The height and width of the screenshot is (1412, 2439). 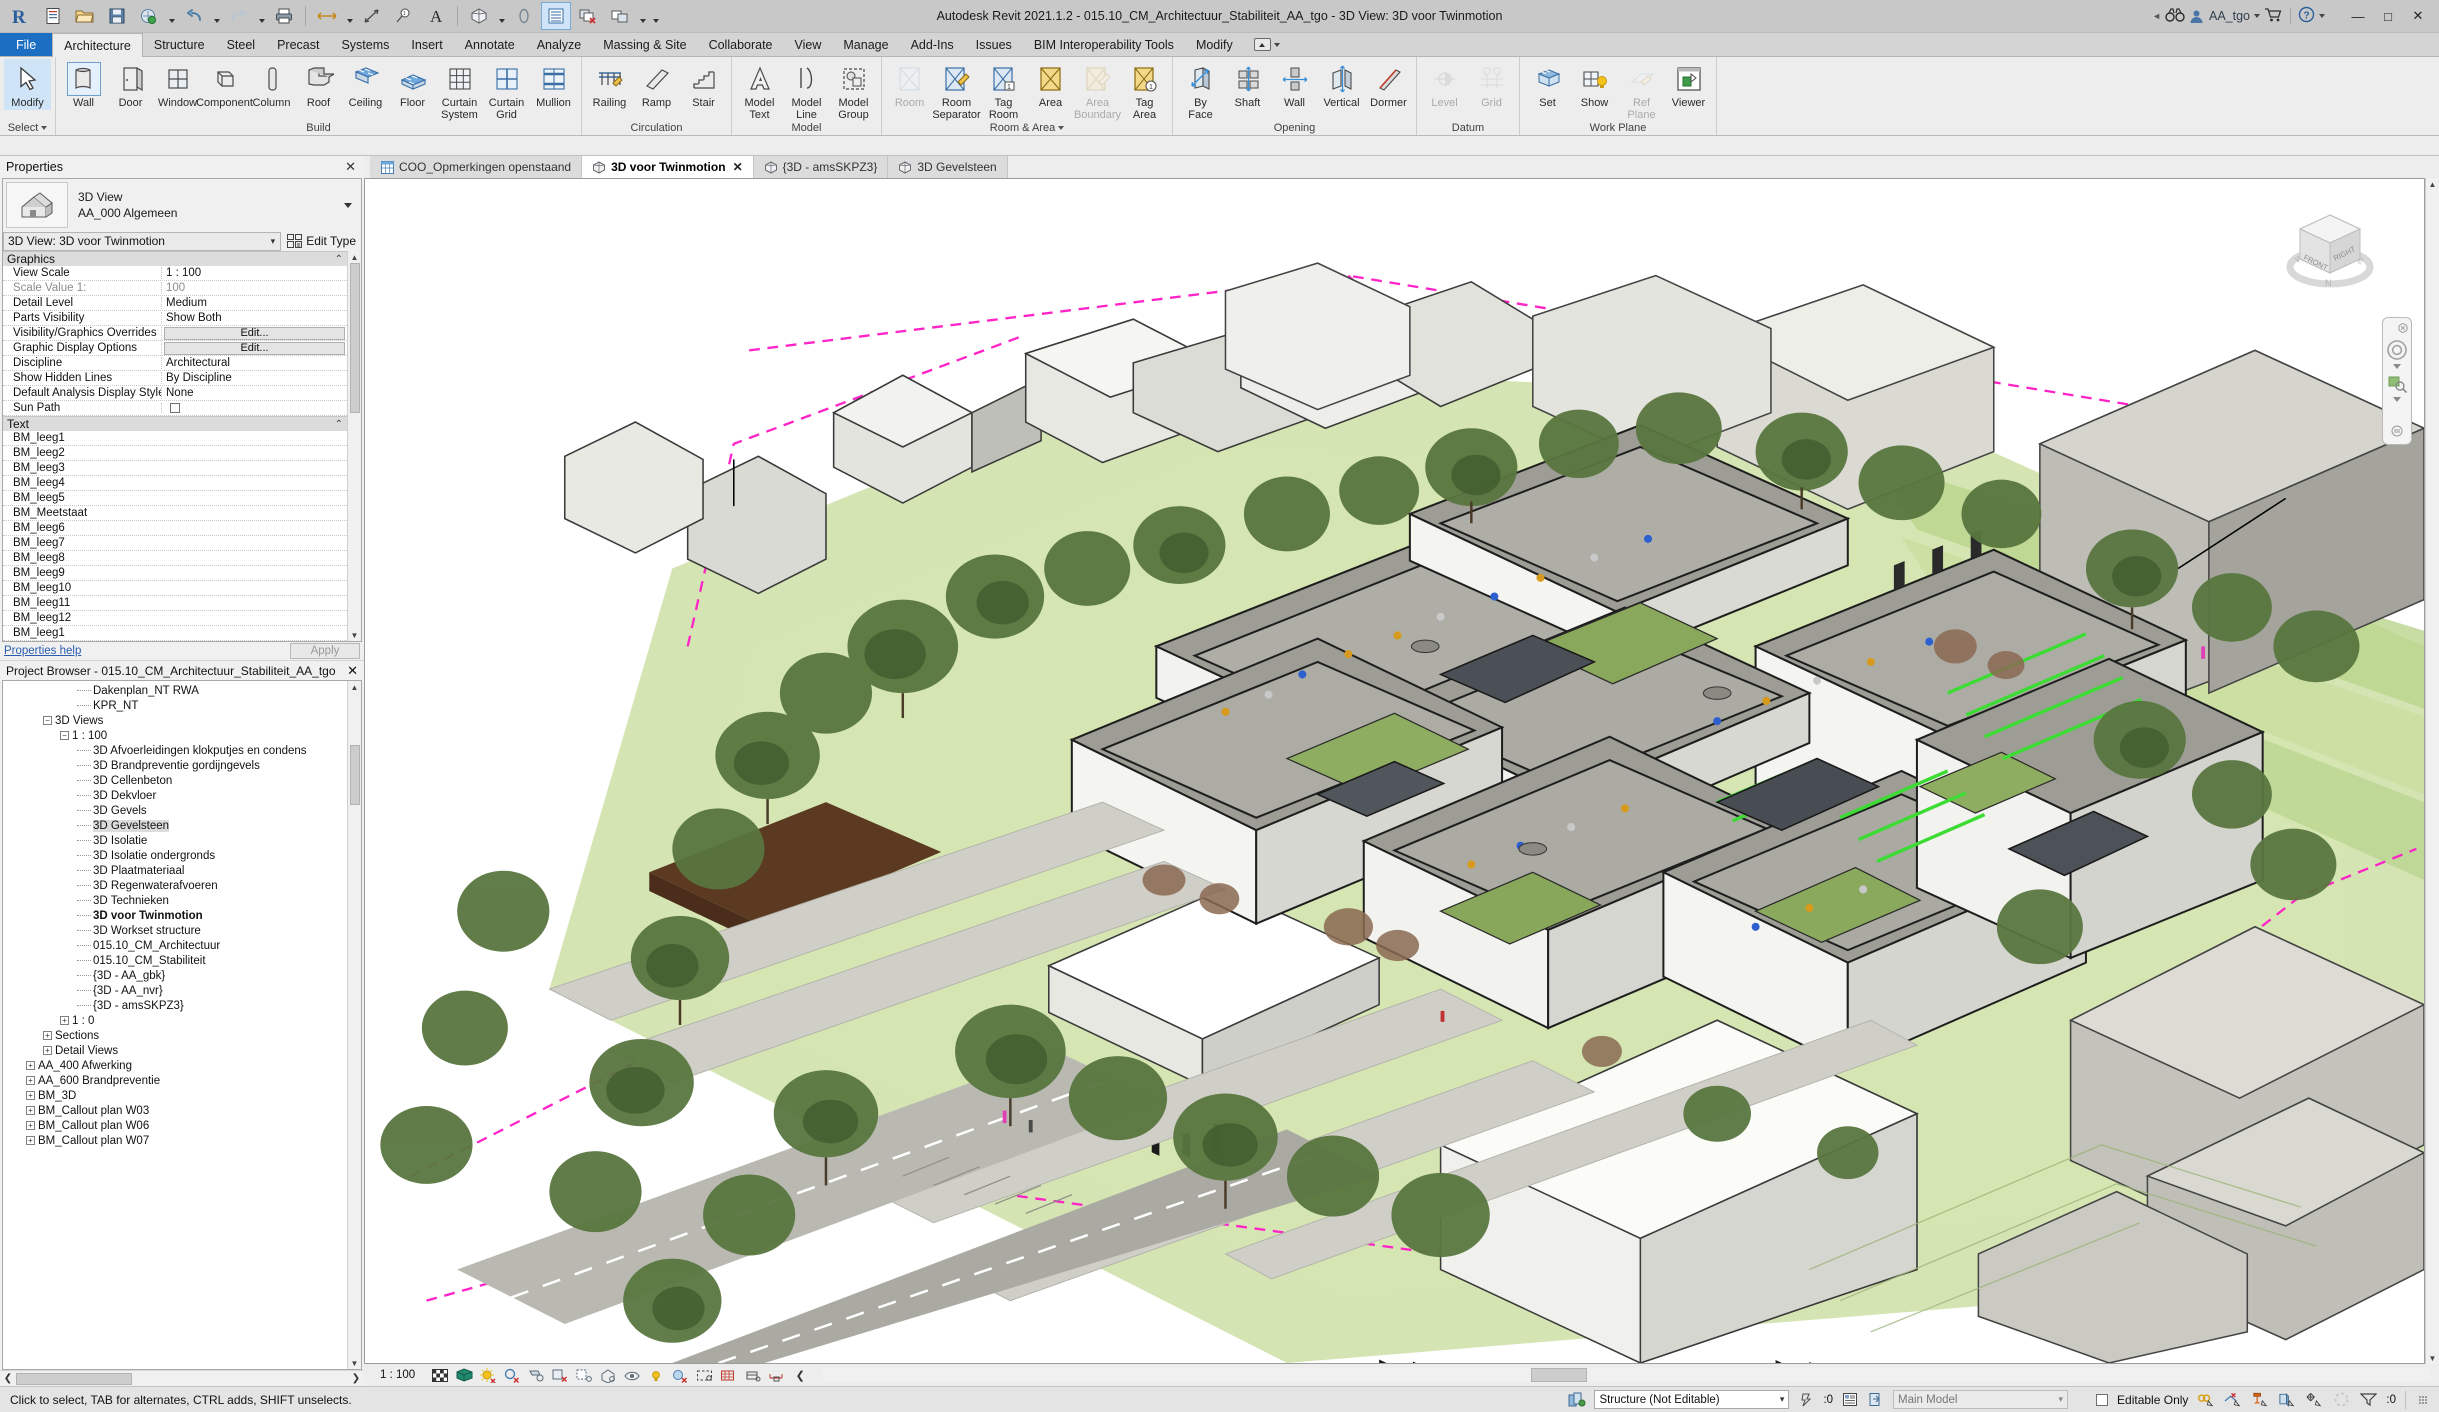 I want to click on project-browser-hscrollbar: ❮ ❯, so click(x=182, y=1378).